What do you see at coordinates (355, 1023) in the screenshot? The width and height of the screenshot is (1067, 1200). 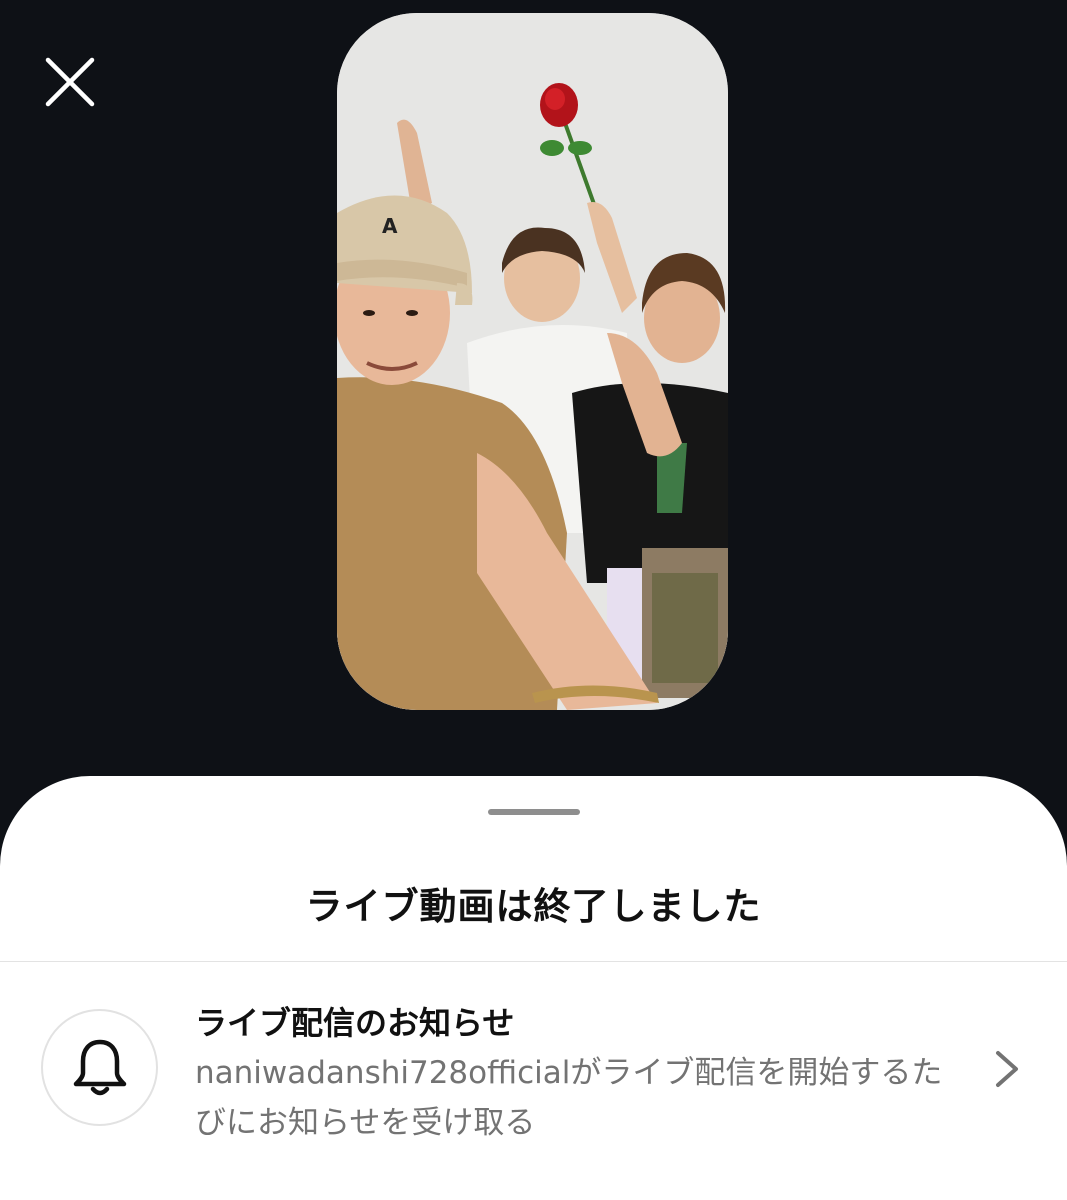 I see `notification-title: ライブ配信のお知らせ` at bounding box center [355, 1023].